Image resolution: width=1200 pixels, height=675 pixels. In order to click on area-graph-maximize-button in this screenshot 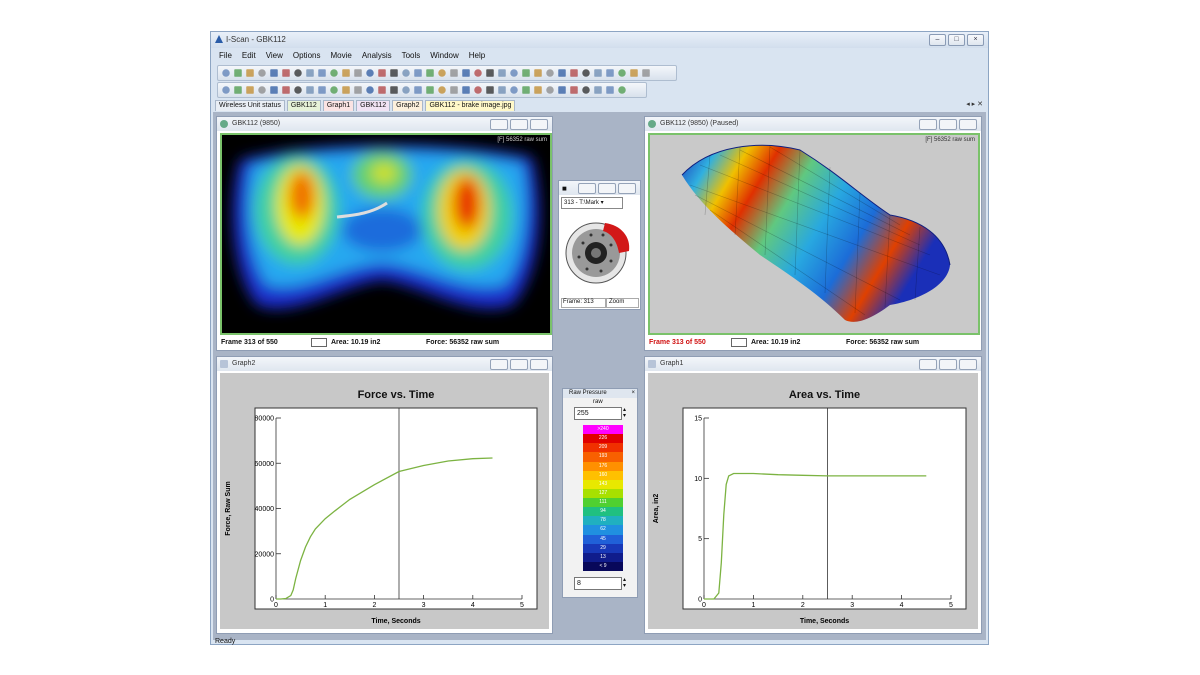, I will do `click(948, 364)`.